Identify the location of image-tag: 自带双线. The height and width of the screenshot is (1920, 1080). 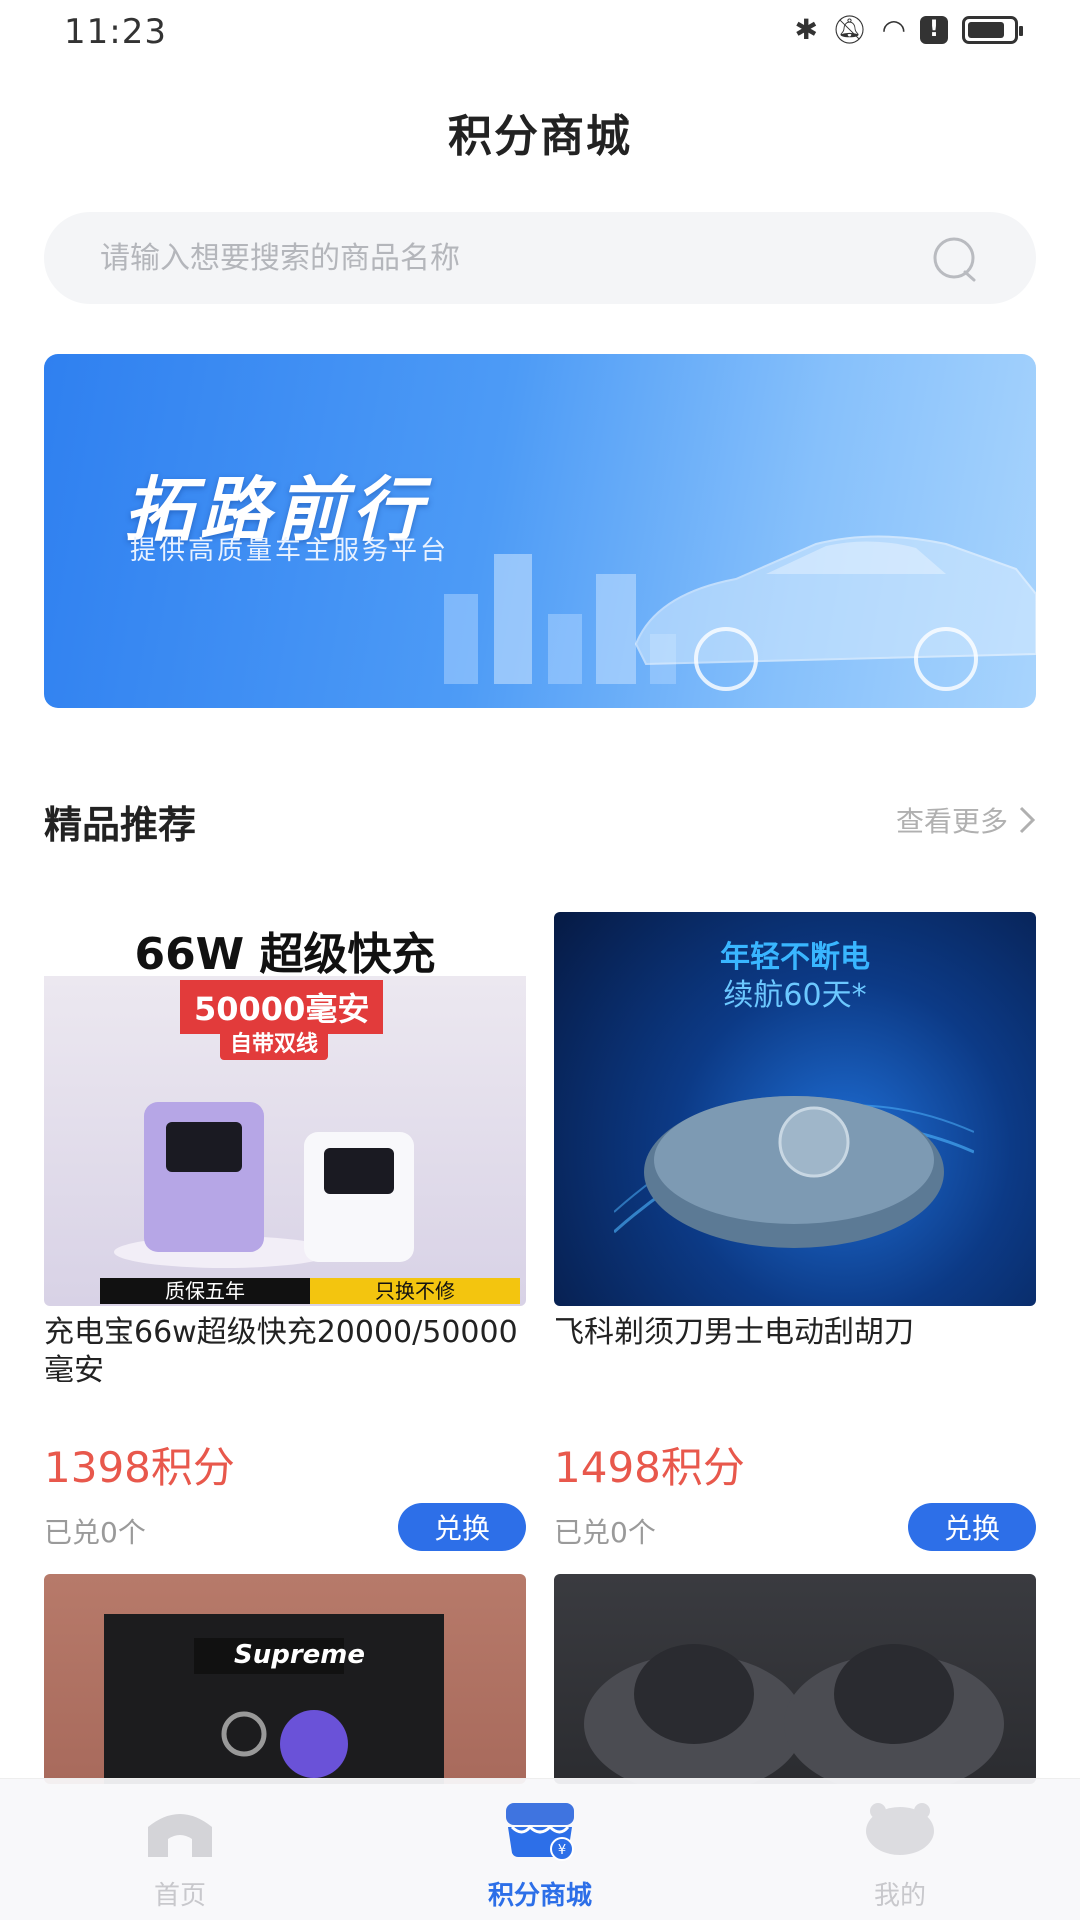
(274, 1042).